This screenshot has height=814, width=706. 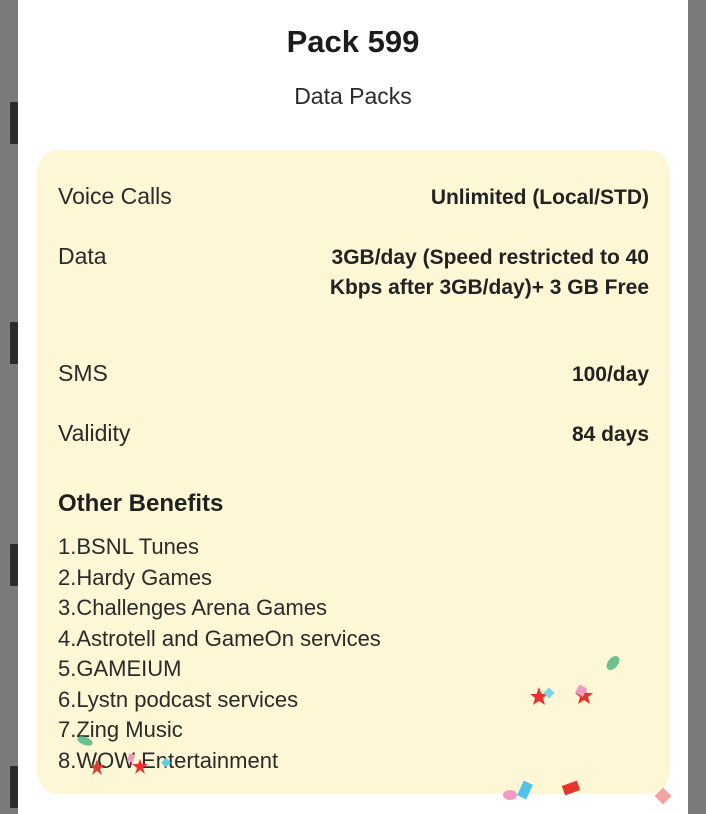 I want to click on detail-label: Data, so click(x=82, y=256).